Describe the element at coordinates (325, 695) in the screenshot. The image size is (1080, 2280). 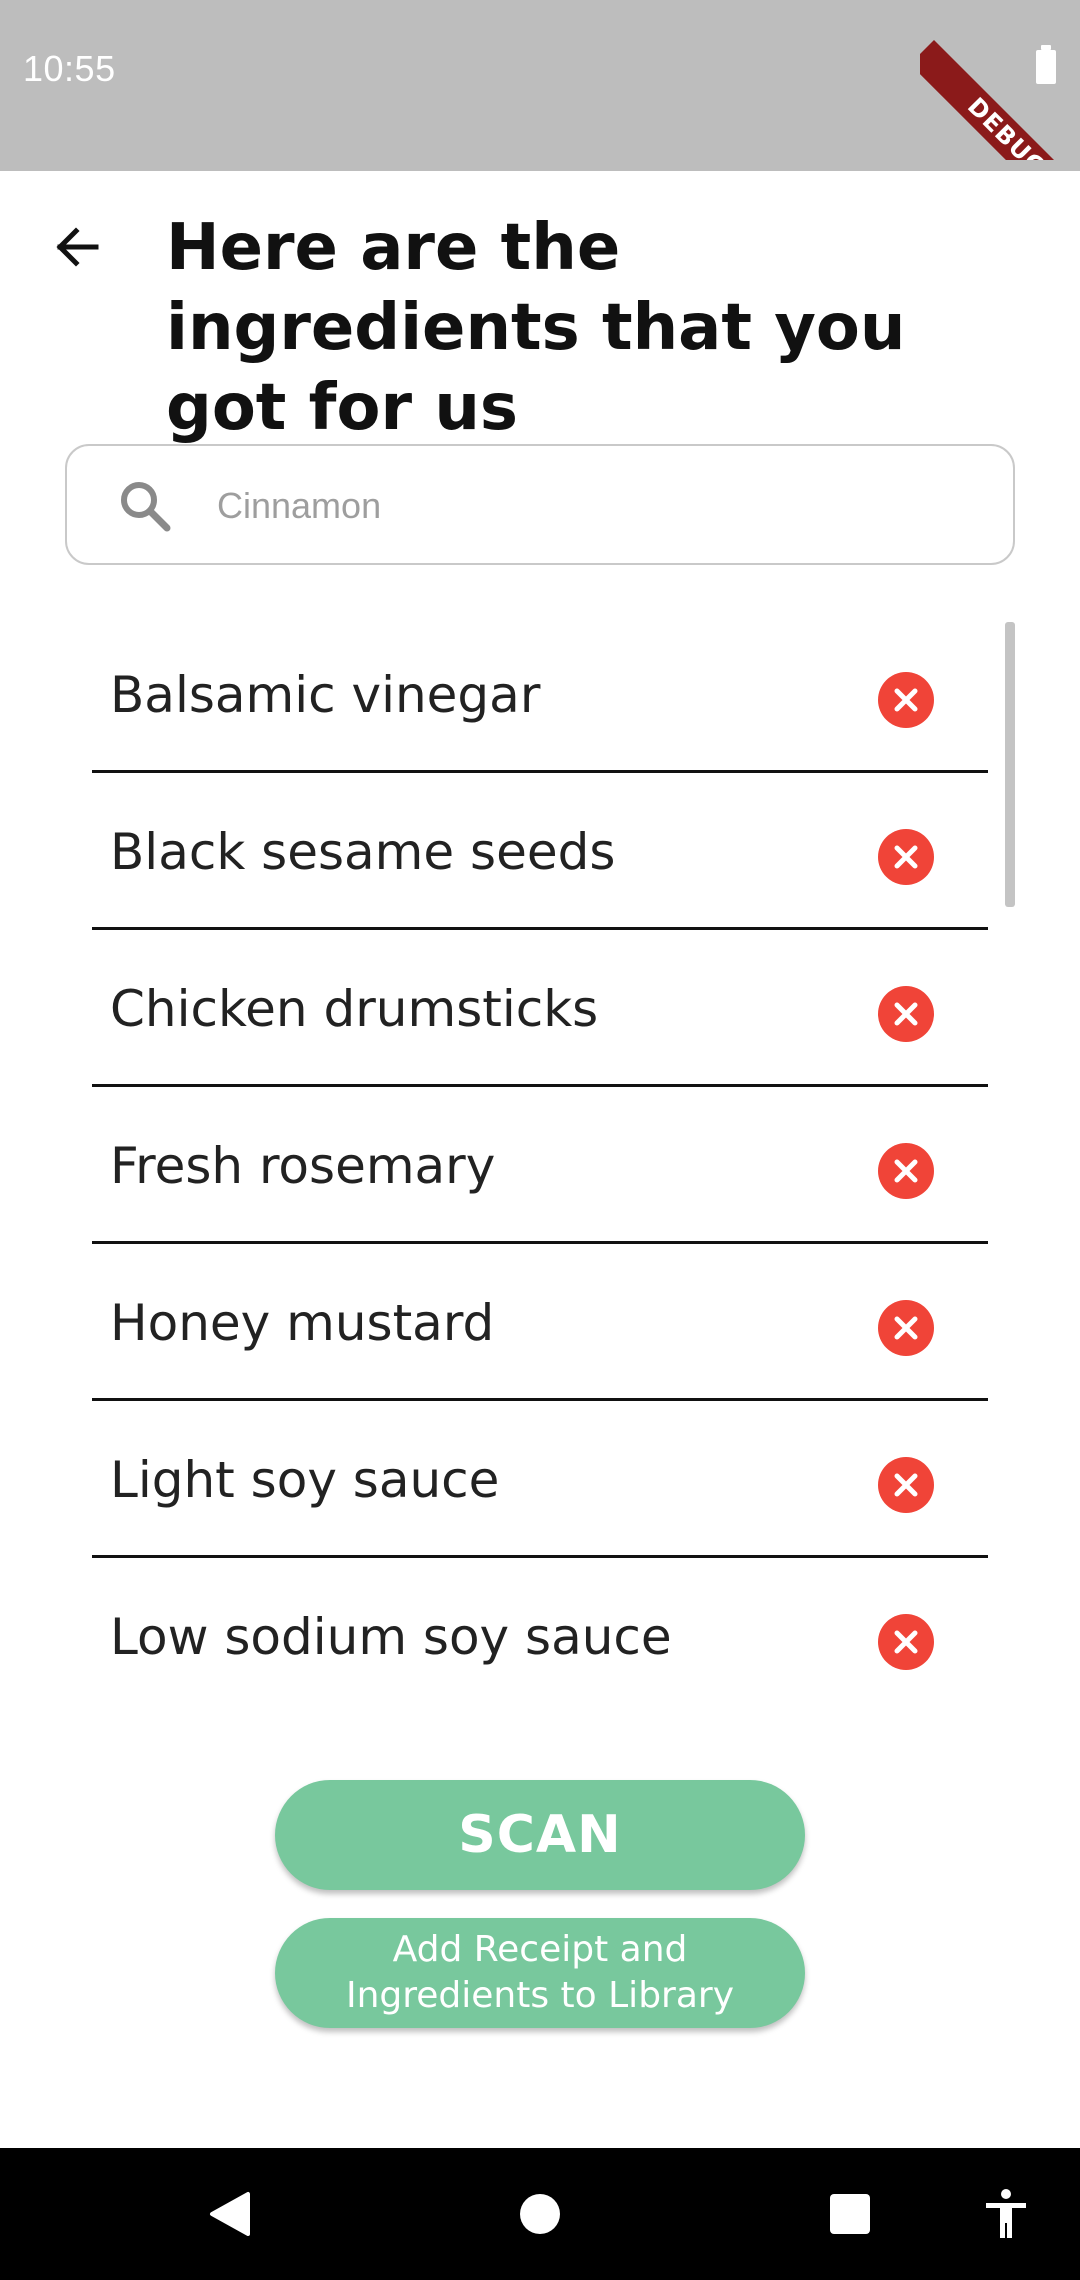
I see `ingredient-name: Balsamic vinegar` at that location.